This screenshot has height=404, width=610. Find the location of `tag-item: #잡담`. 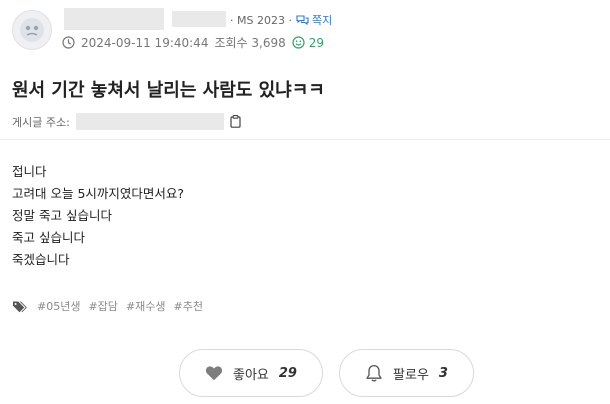

tag-item: #잡담 is located at coordinates (102, 306).